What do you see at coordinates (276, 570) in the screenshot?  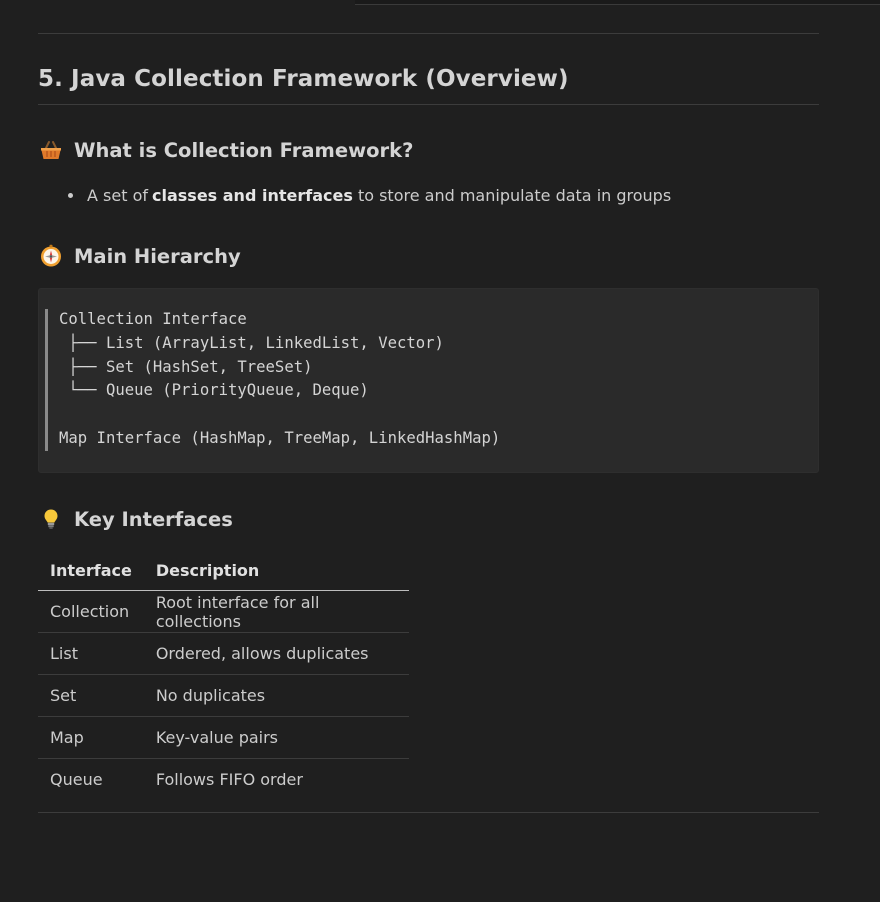 I see `column-header-description: Description` at bounding box center [276, 570].